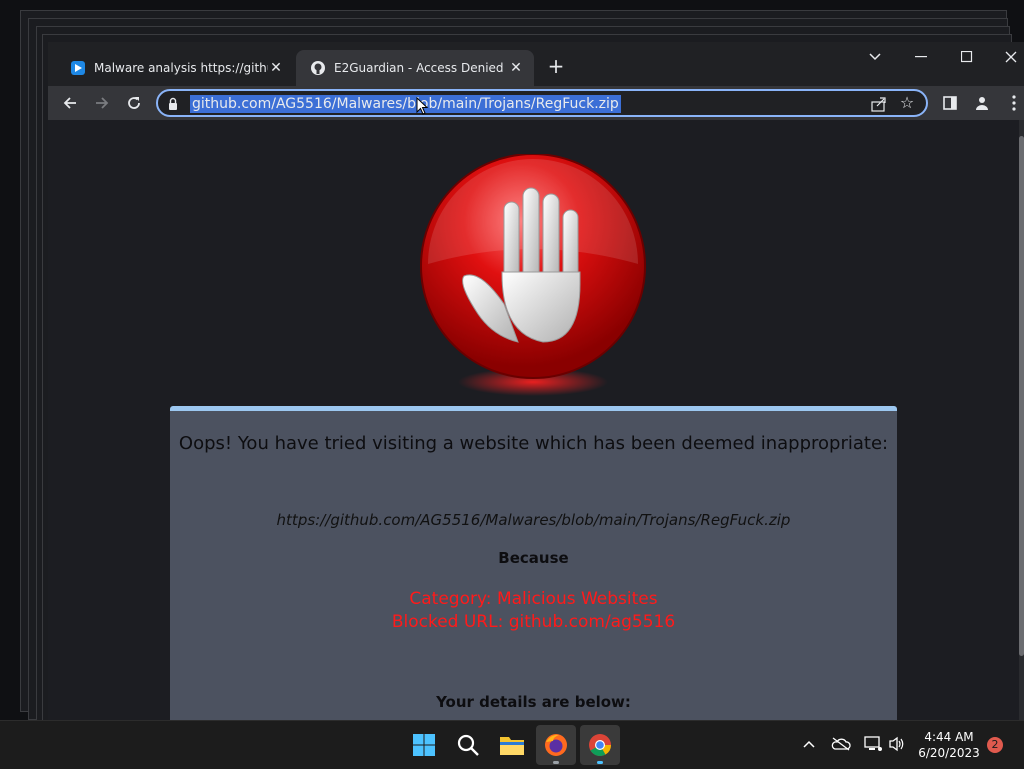 The image size is (1024, 769). I want to click on notification-badge: 2, so click(995, 745).